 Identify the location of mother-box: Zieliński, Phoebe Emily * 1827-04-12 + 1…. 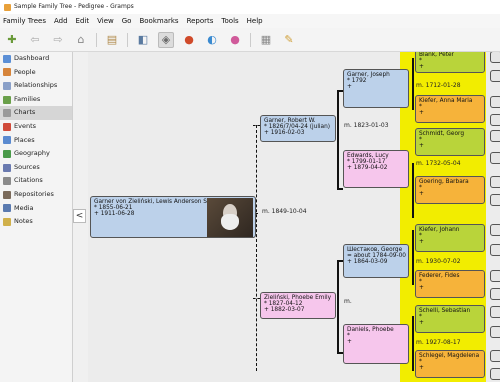
(298, 305).